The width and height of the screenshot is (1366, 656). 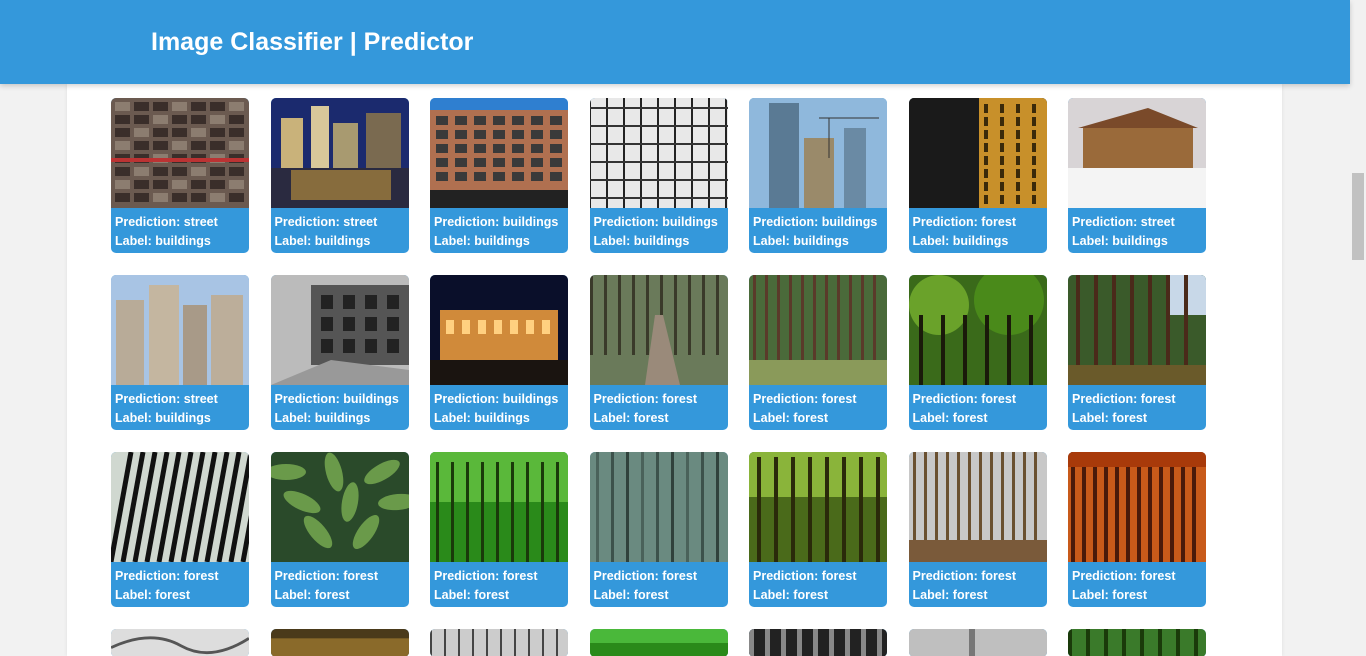 What do you see at coordinates (675, 42) in the screenshot?
I see `app-header: Image Classifier | Predictor` at bounding box center [675, 42].